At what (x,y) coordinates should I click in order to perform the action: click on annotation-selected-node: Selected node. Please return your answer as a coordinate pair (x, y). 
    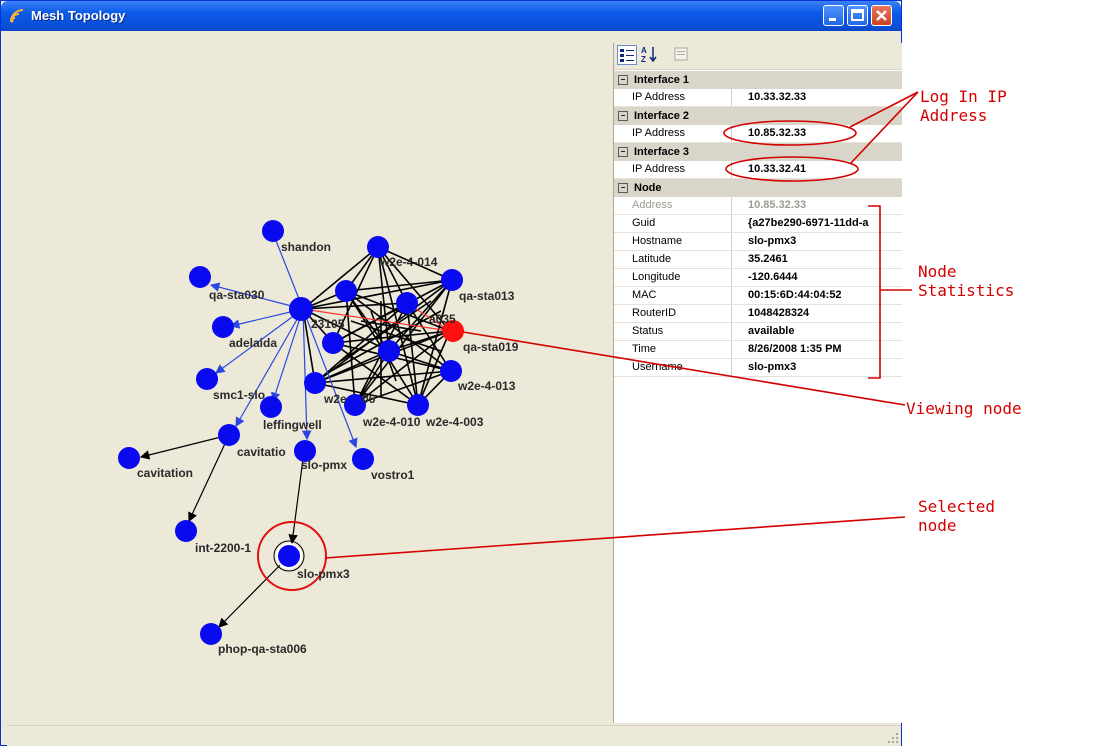
    Looking at the image, I should click on (957, 516).